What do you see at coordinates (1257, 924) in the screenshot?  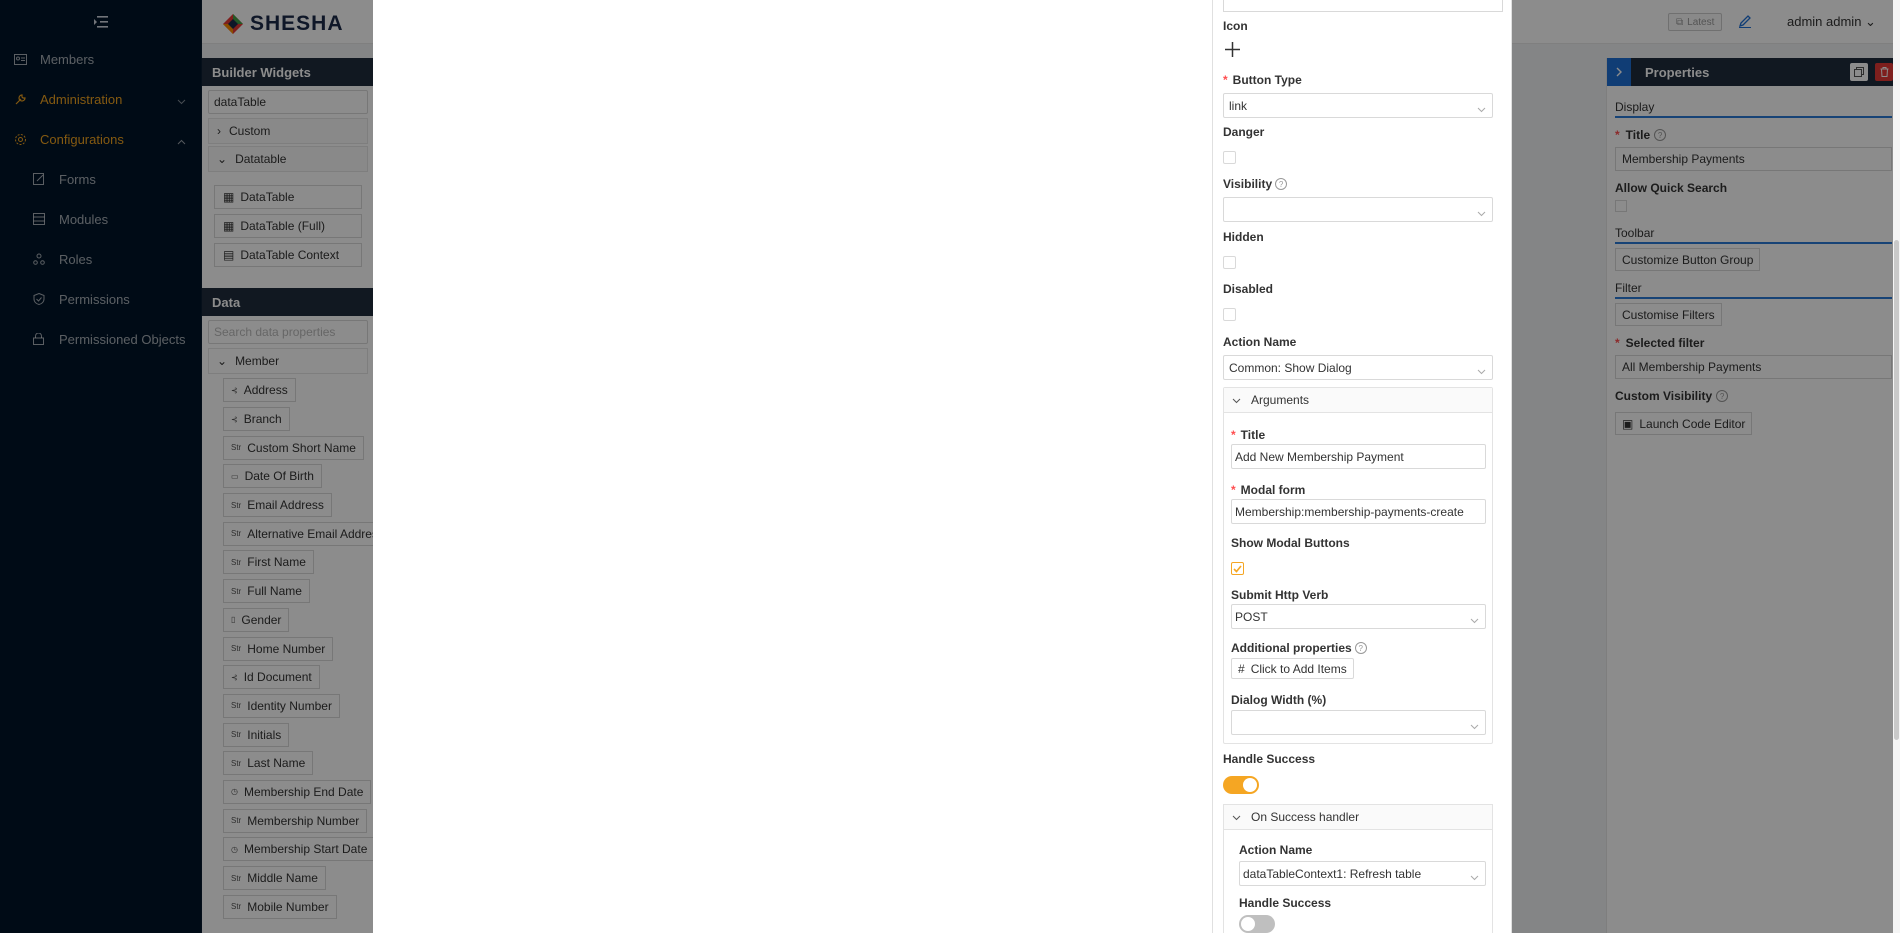 I see `success-handle-success-toggle` at bounding box center [1257, 924].